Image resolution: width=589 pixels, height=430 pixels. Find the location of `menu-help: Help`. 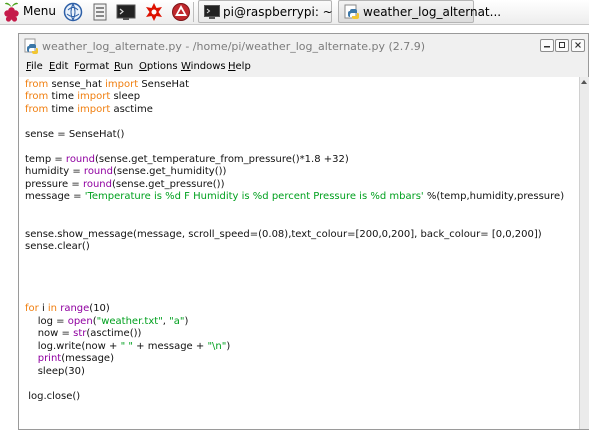

menu-help: Help is located at coordinates (239, 66).